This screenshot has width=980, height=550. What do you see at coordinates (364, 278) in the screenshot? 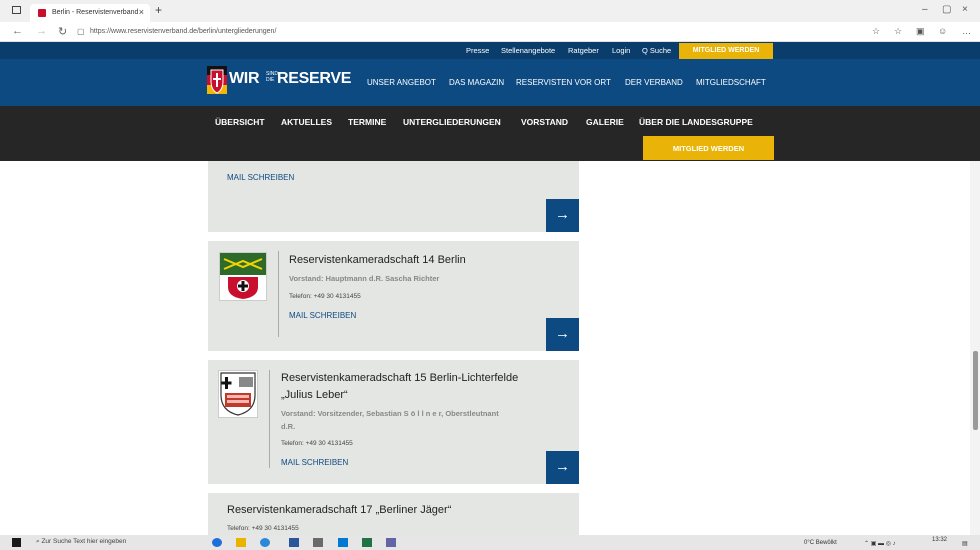
I see `card-vorstand: Vorstand: Hauptmann d.R. Sascha Richter` at bounding box center [364, 278].